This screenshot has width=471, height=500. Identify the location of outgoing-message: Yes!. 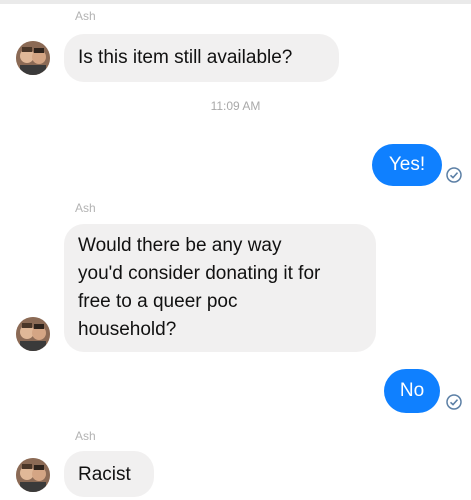
(407, 165).